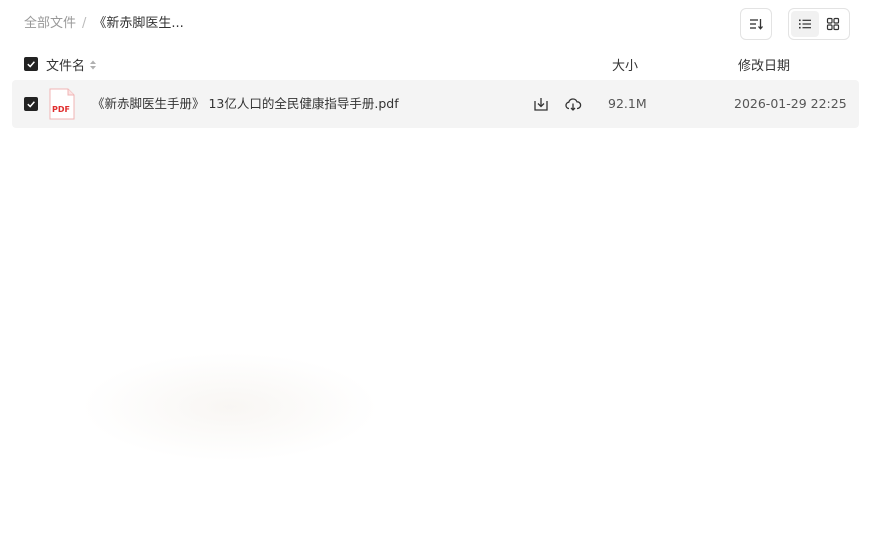 Image resolution: width=874 pixels, height=538 pixels. What do you see at coordinates (230, 407) in the screenshot?
I see `background-smudge` at bounding box center [230, 407].